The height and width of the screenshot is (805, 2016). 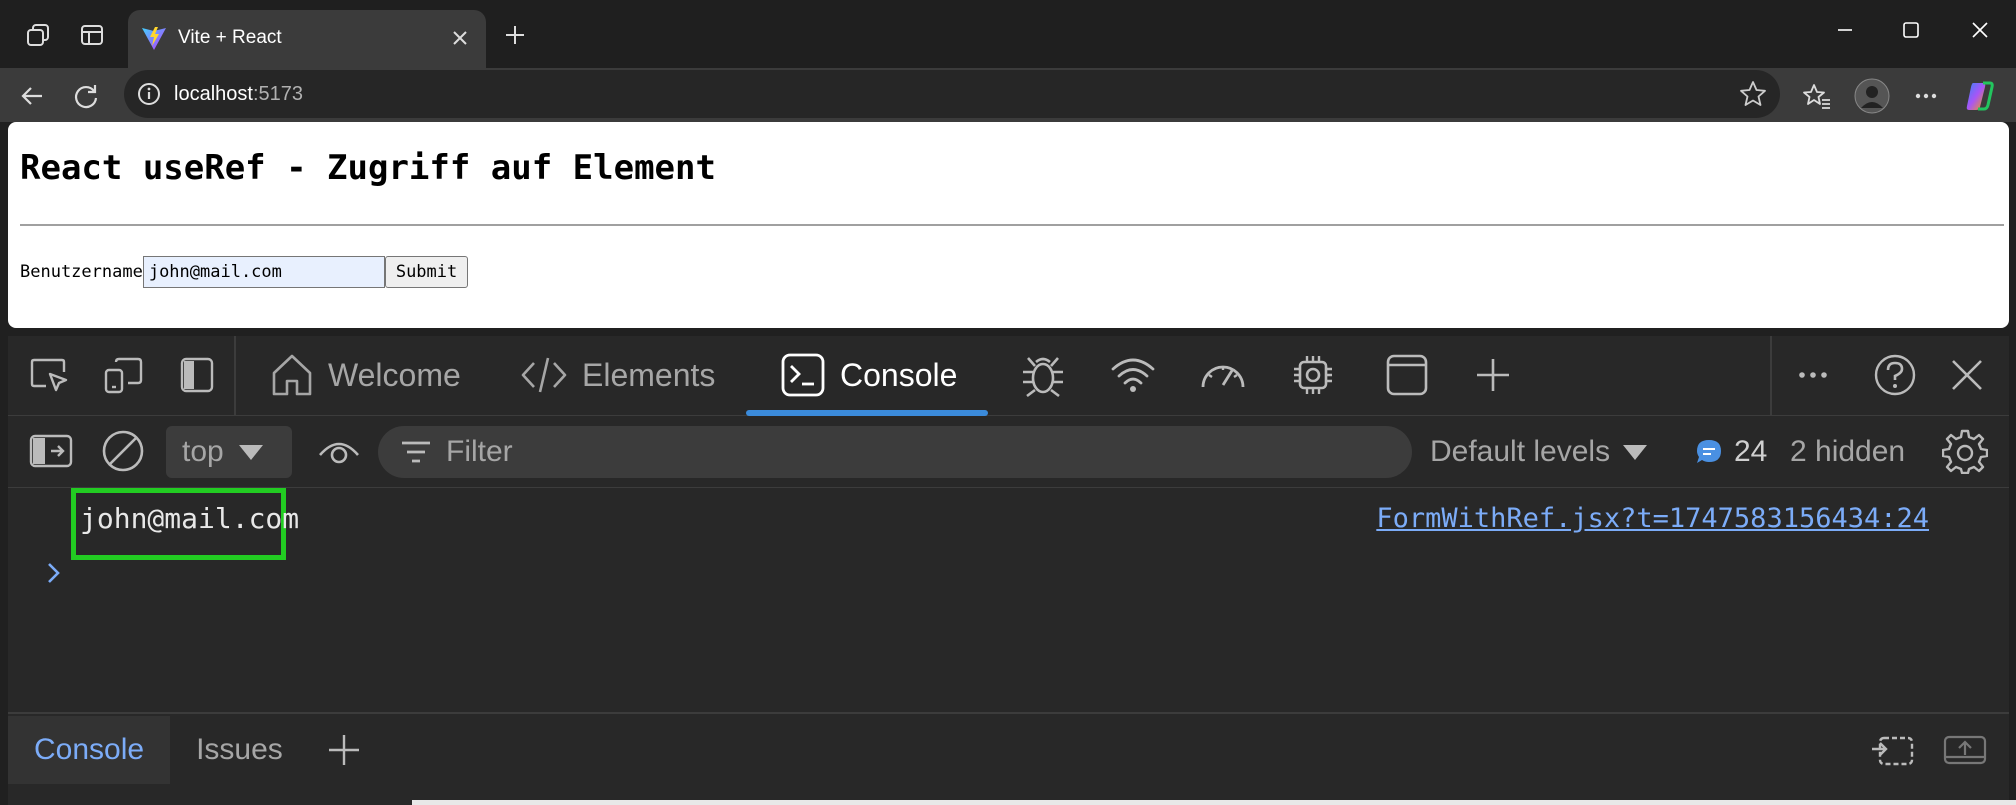 What do you see at coordinates (1817, 96) in the screenshot?
I see `favorites-icon` at bounding box center [1817, 96].